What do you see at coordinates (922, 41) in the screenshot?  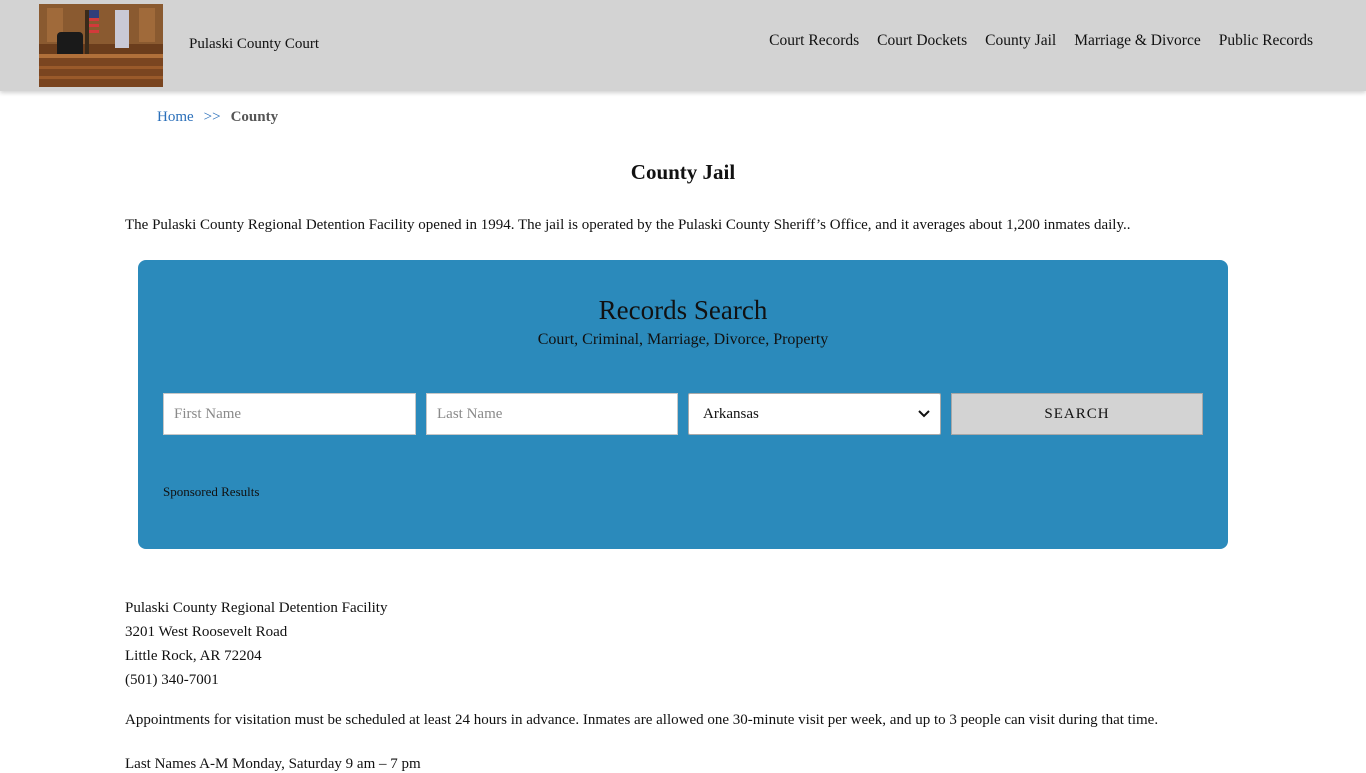 I see `nav-court-dockets: Court Dockets` at bounding box center [922, 41].